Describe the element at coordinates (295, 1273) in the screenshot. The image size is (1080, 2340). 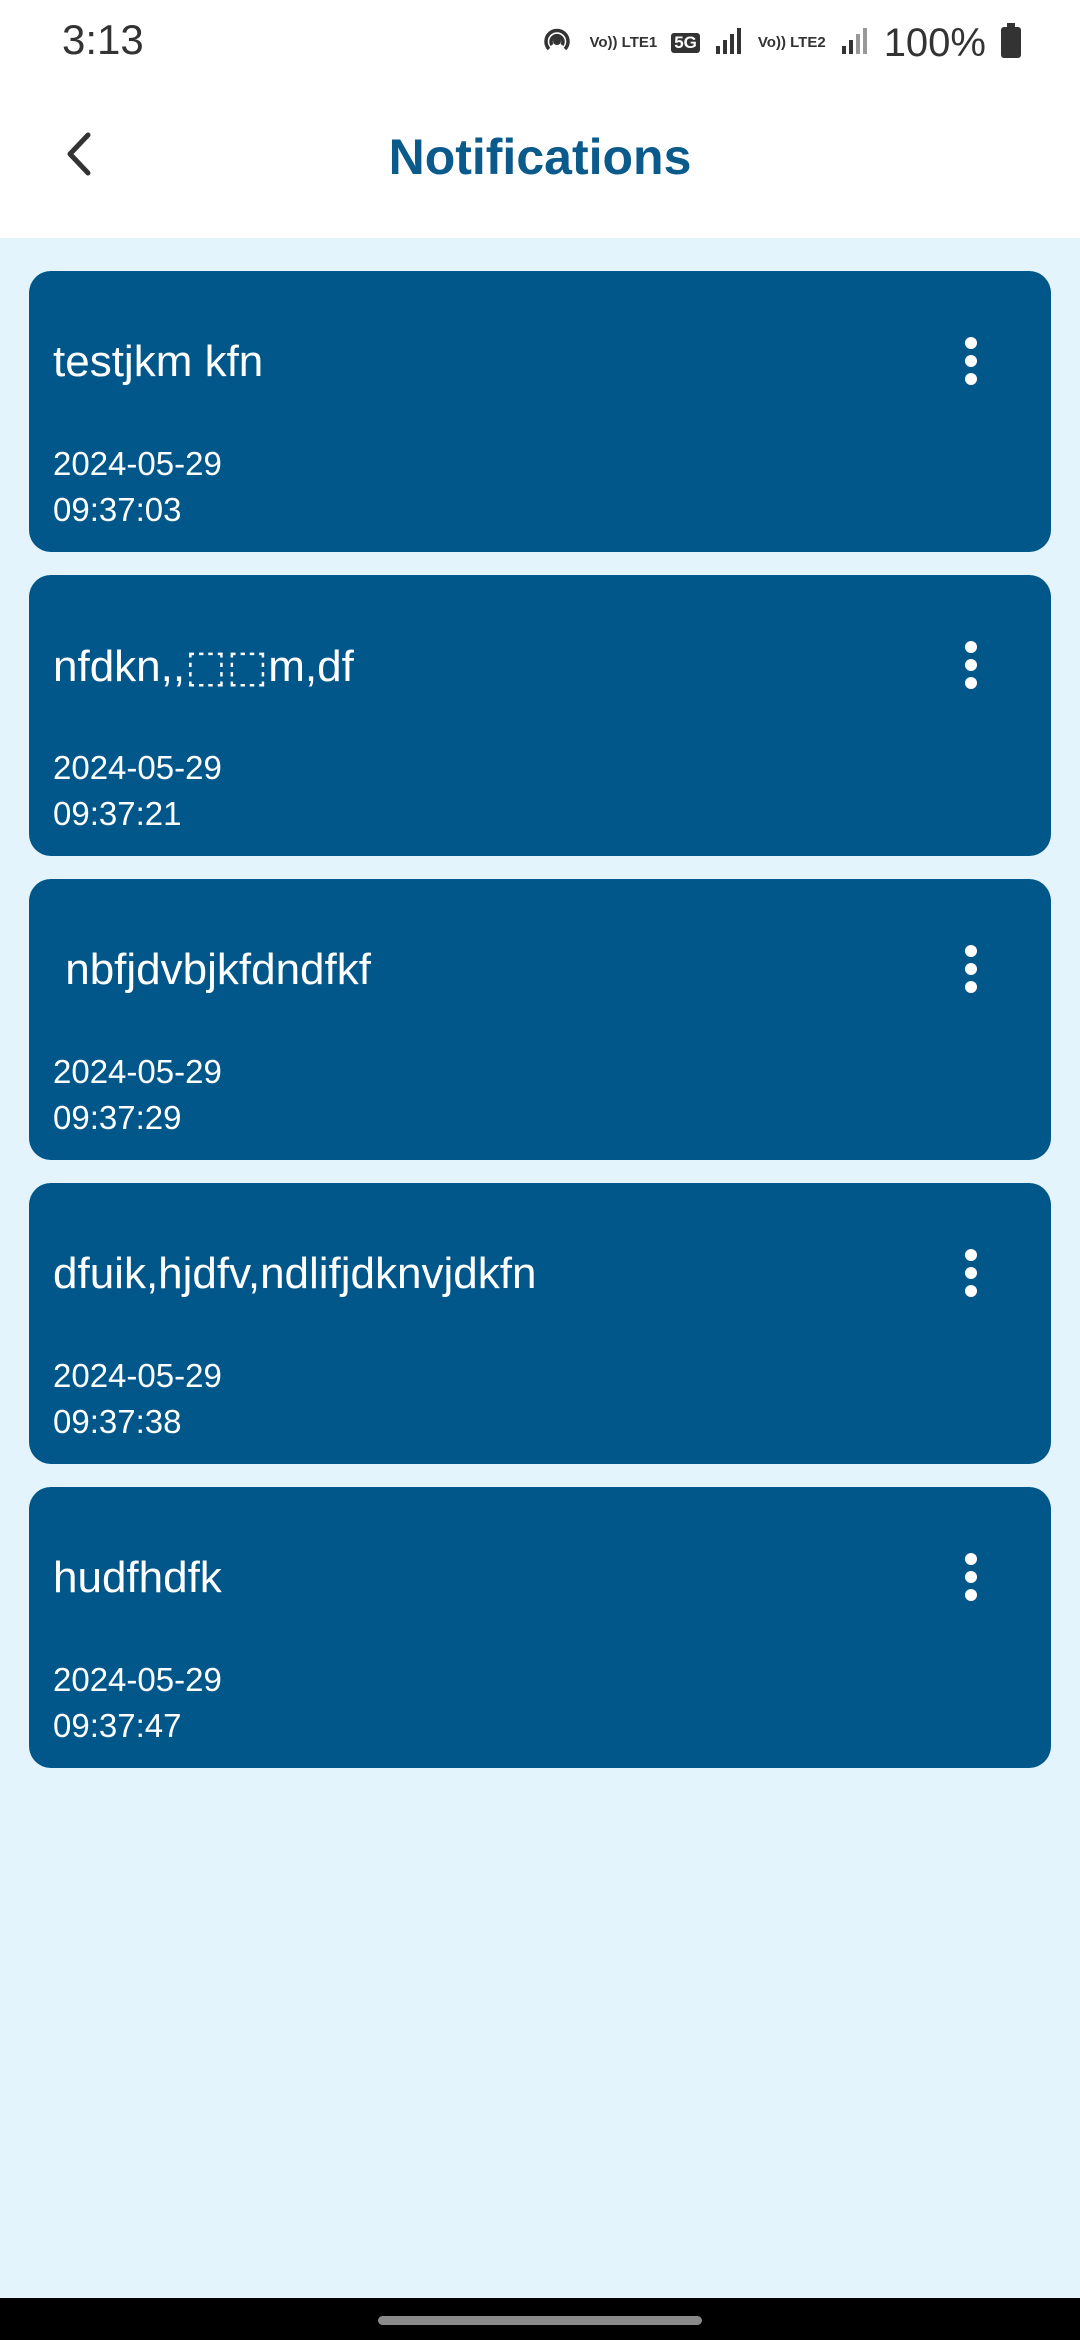
I see `notification-title: dfuik,hjdfv,ndlifjdknvjdkfn` at that location.